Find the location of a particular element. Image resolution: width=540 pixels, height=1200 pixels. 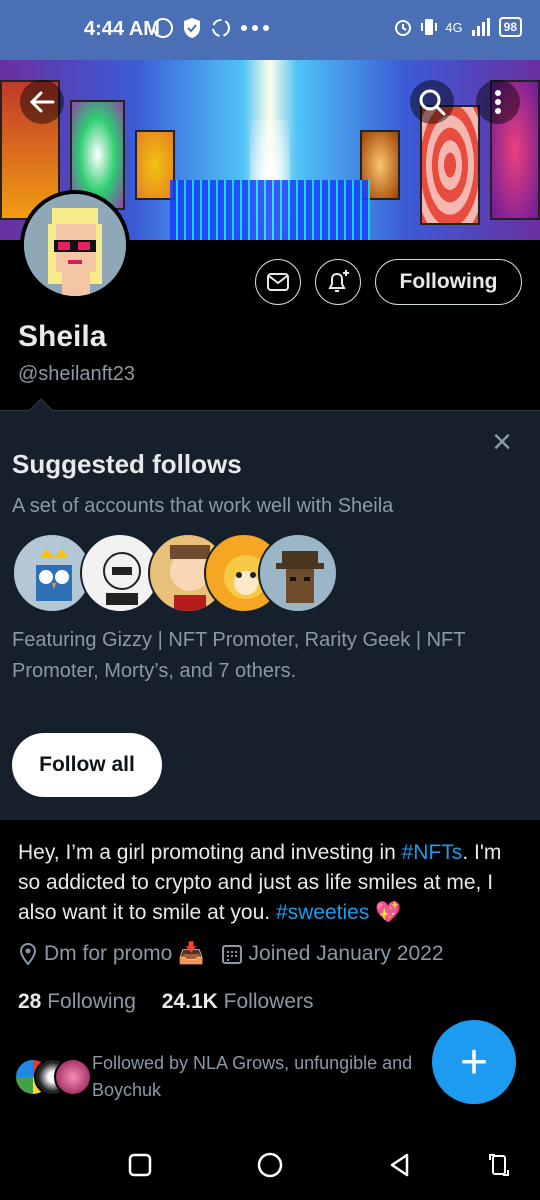

profile-name: Sheila is located at coordinates (62, 336).